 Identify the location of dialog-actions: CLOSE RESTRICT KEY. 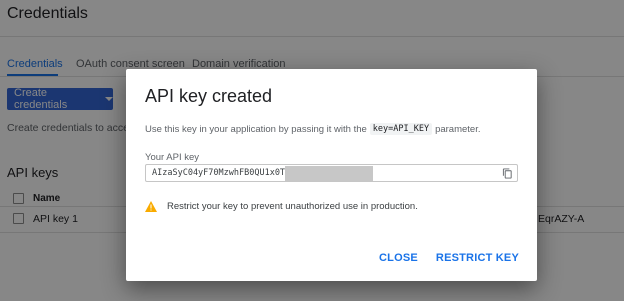
(440, 258).